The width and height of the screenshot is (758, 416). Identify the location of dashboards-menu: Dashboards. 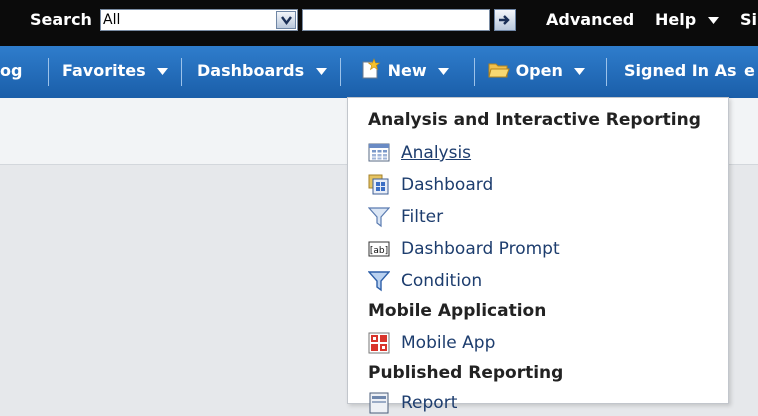
(262, 70).